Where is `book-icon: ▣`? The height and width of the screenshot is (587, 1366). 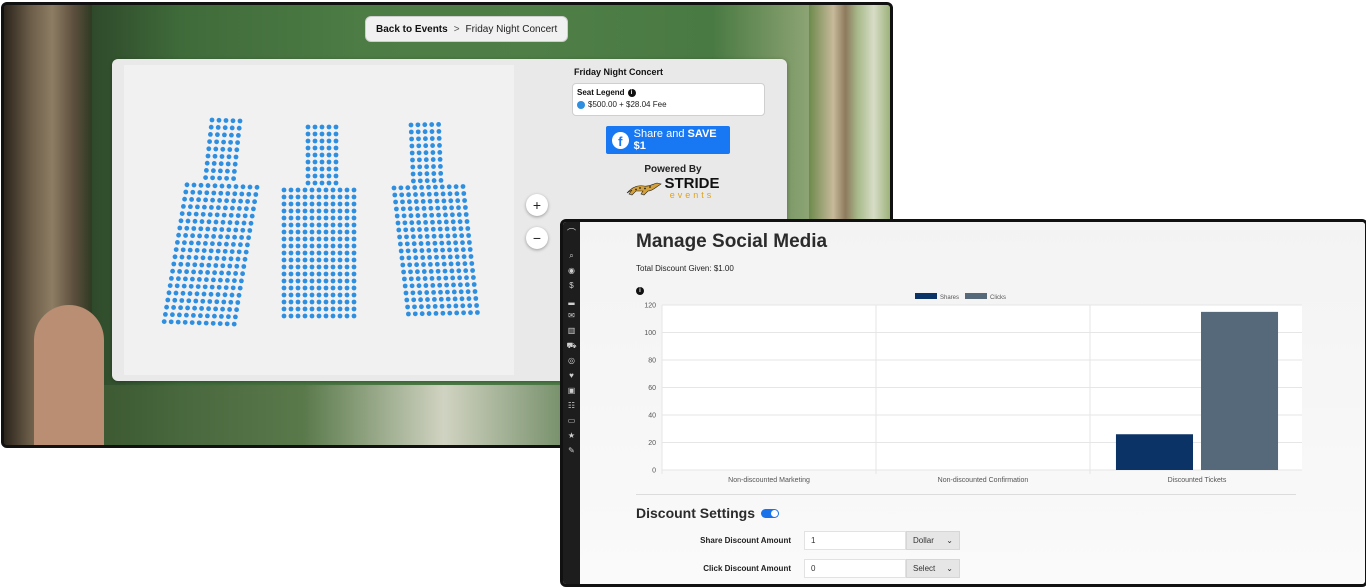
book-icon: ▣ is located at coordinates (571, 390).